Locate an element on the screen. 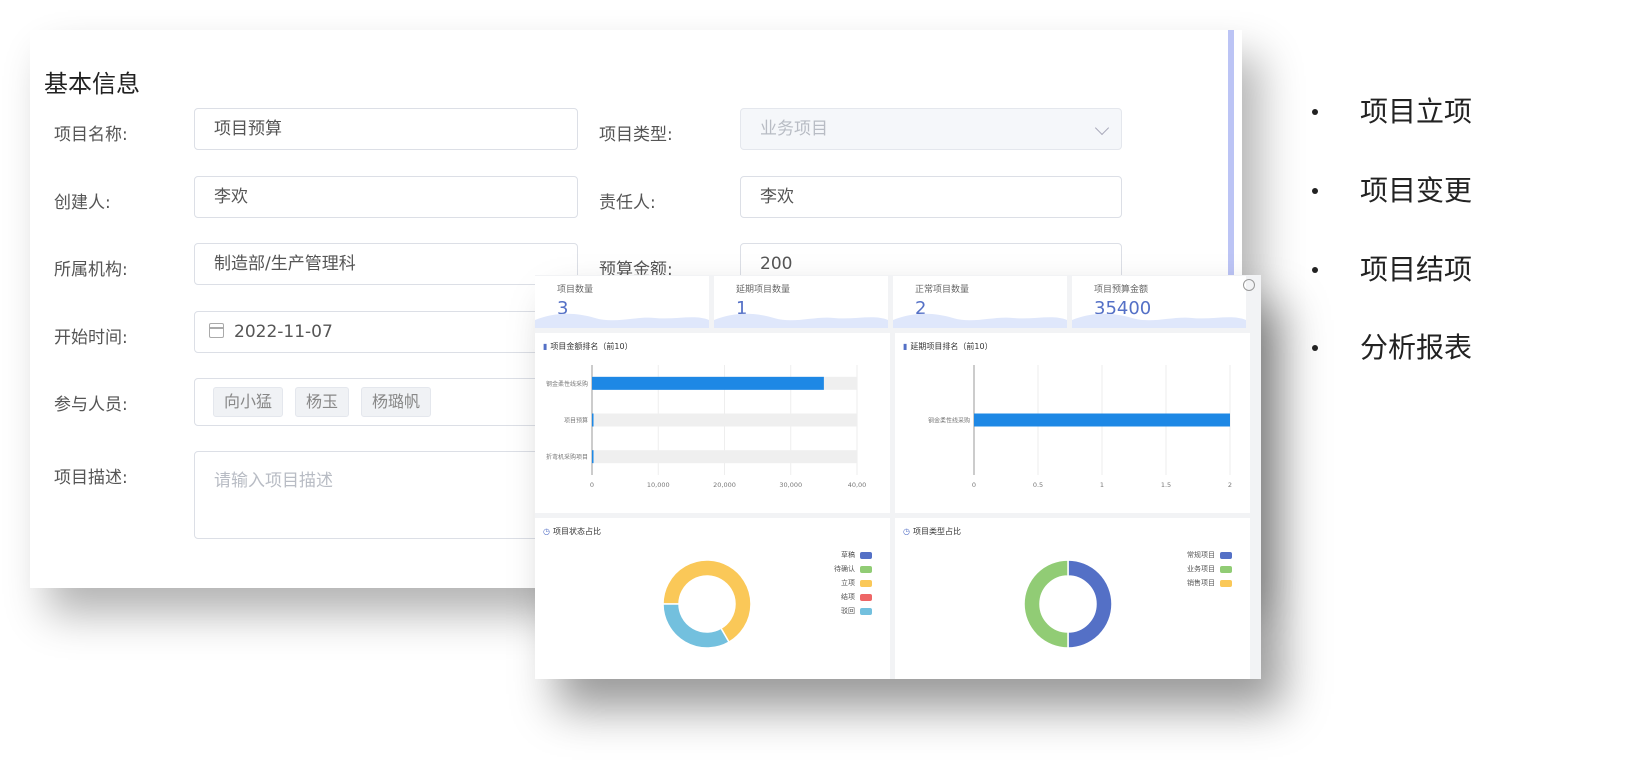  kpi-title: 项目预算金额 is located at coordinates (1121, 290).